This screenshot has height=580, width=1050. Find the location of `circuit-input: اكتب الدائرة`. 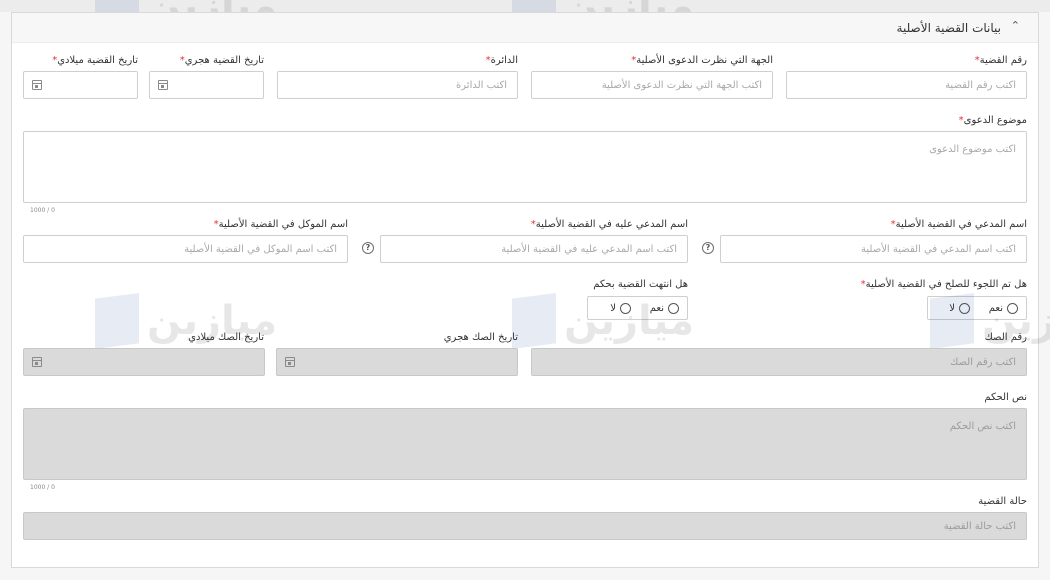

circuit-input: اكتب الدائرة is located at coordinates (397, 85).